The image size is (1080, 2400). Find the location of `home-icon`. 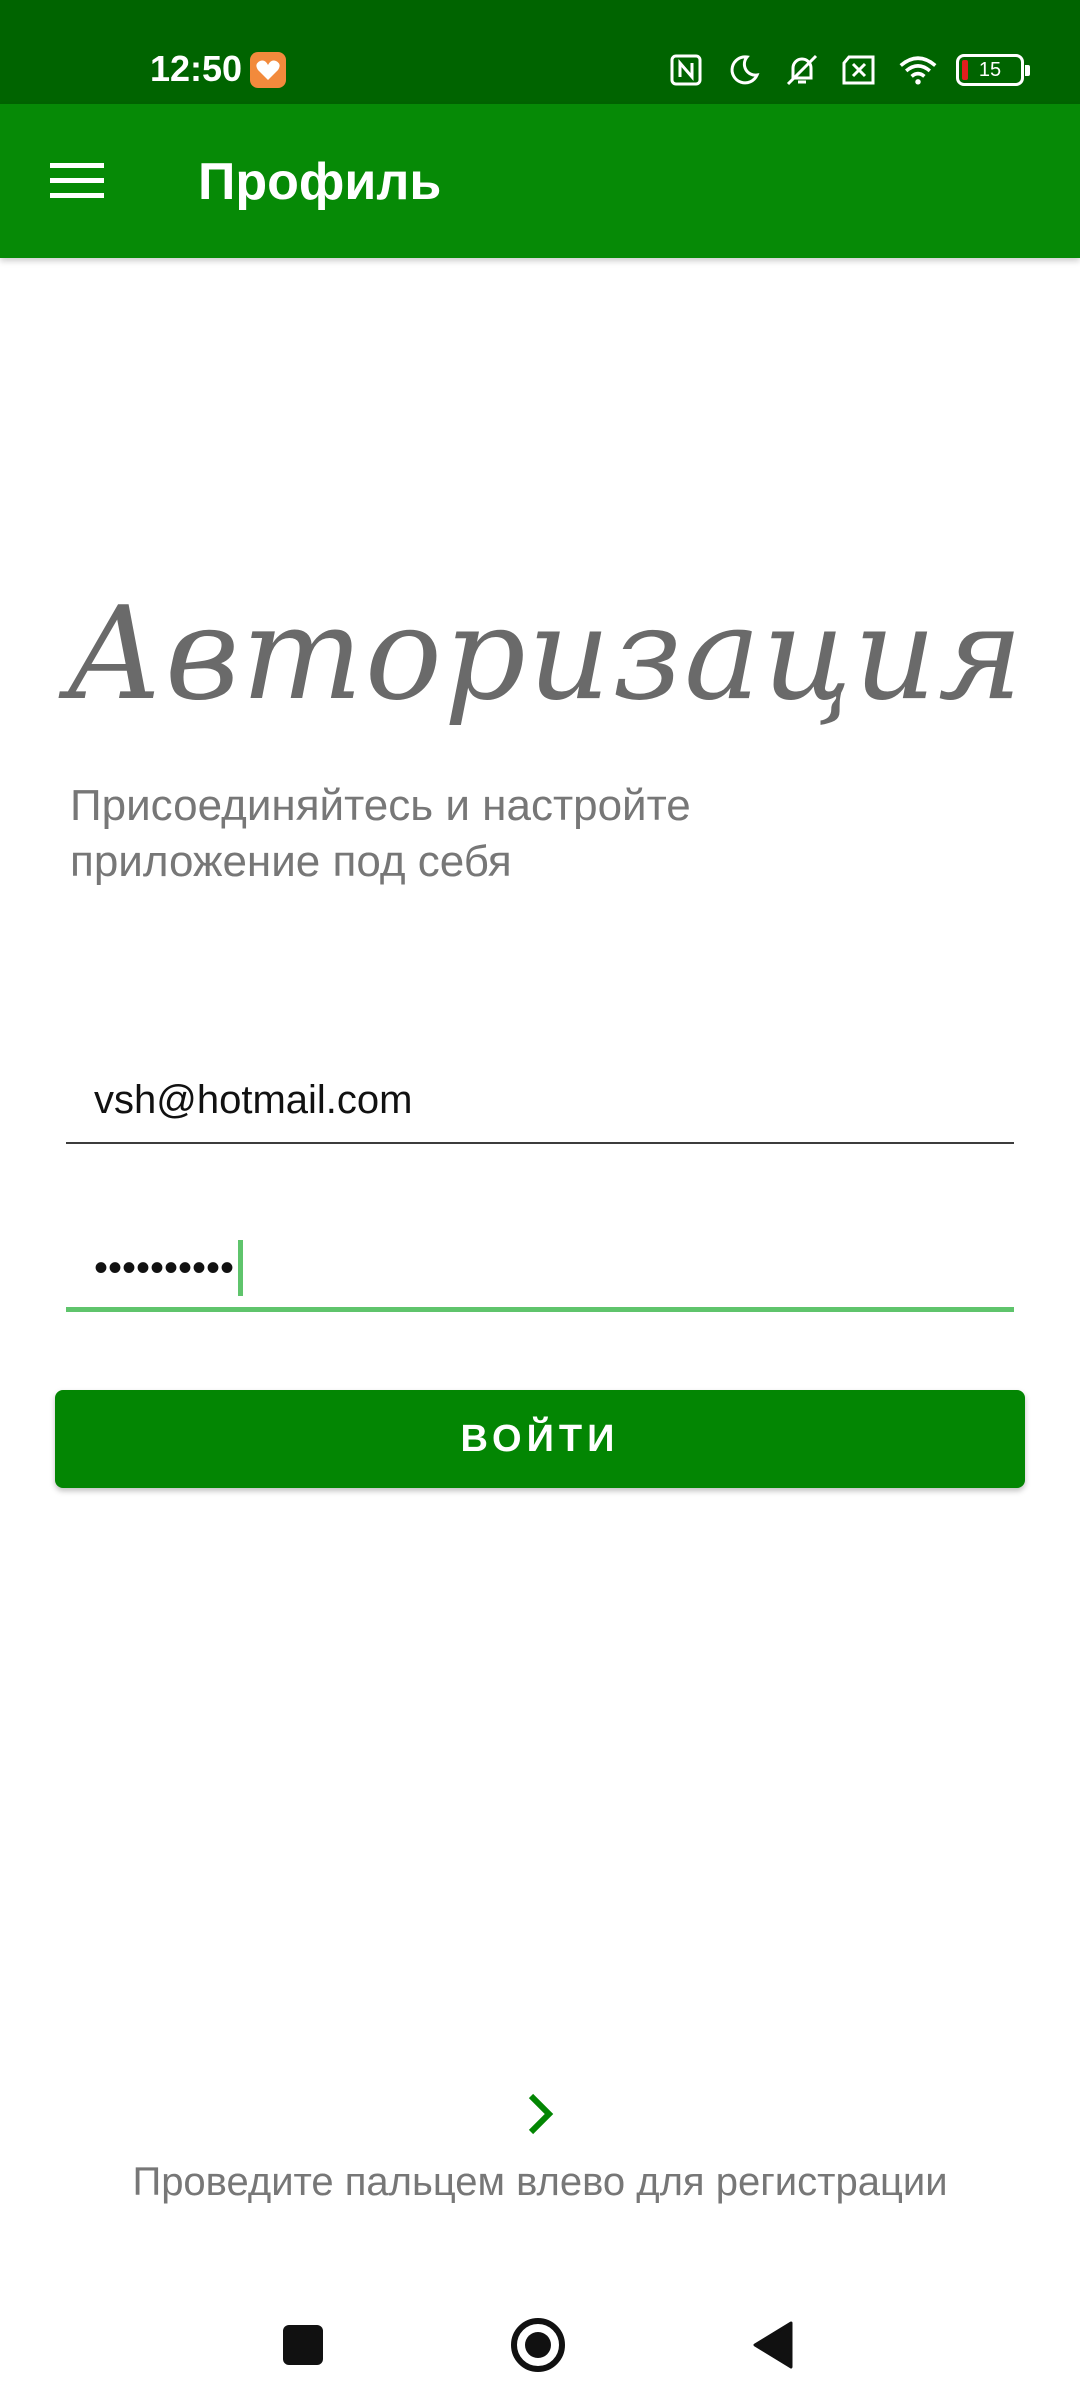

home-icon is located at coordinates (538, 2345).